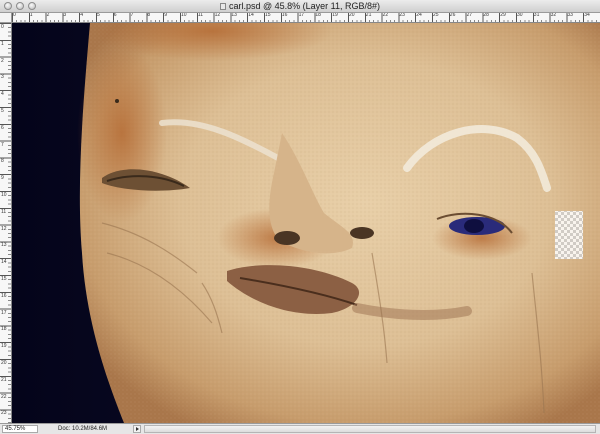  I want to click on ruler-v-label: 3, so click(2, 77).